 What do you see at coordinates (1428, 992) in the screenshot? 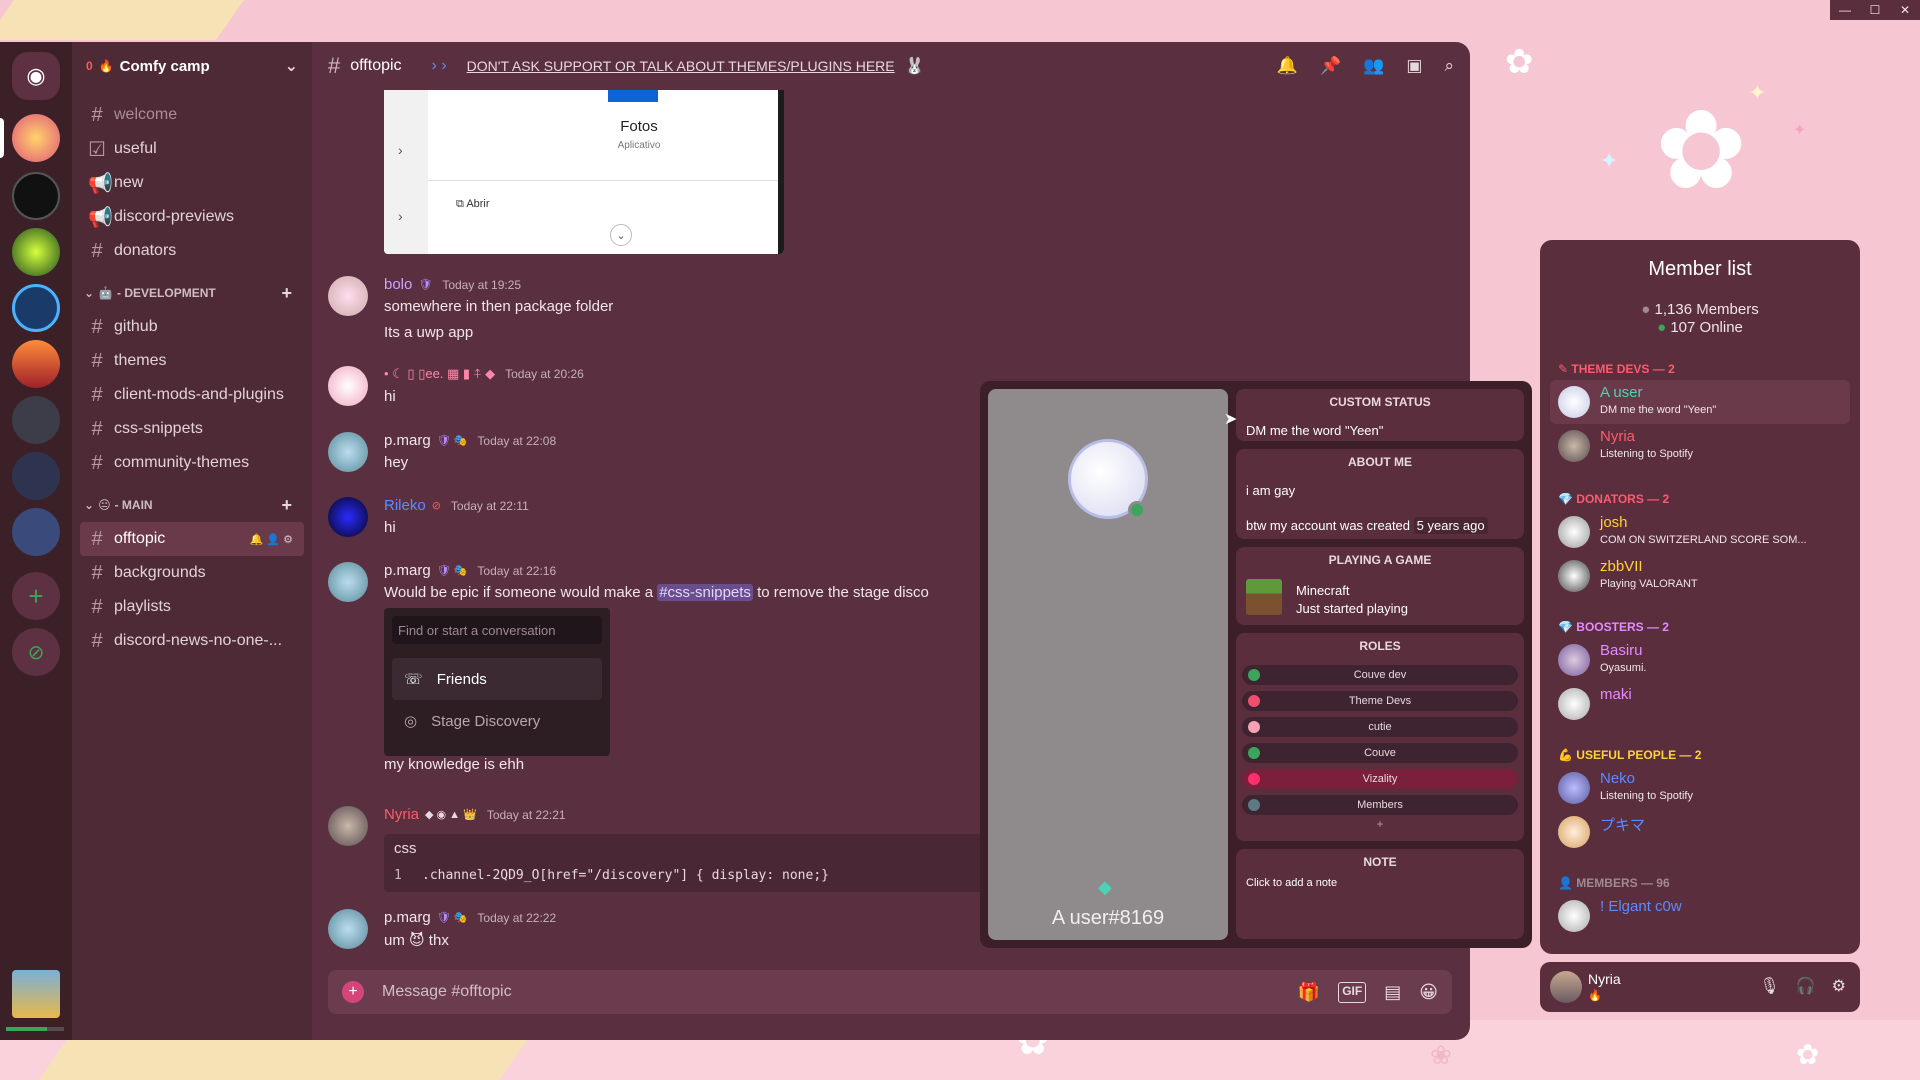
I see `emoji-icon: 😀` at bounding box center [1428, 992].